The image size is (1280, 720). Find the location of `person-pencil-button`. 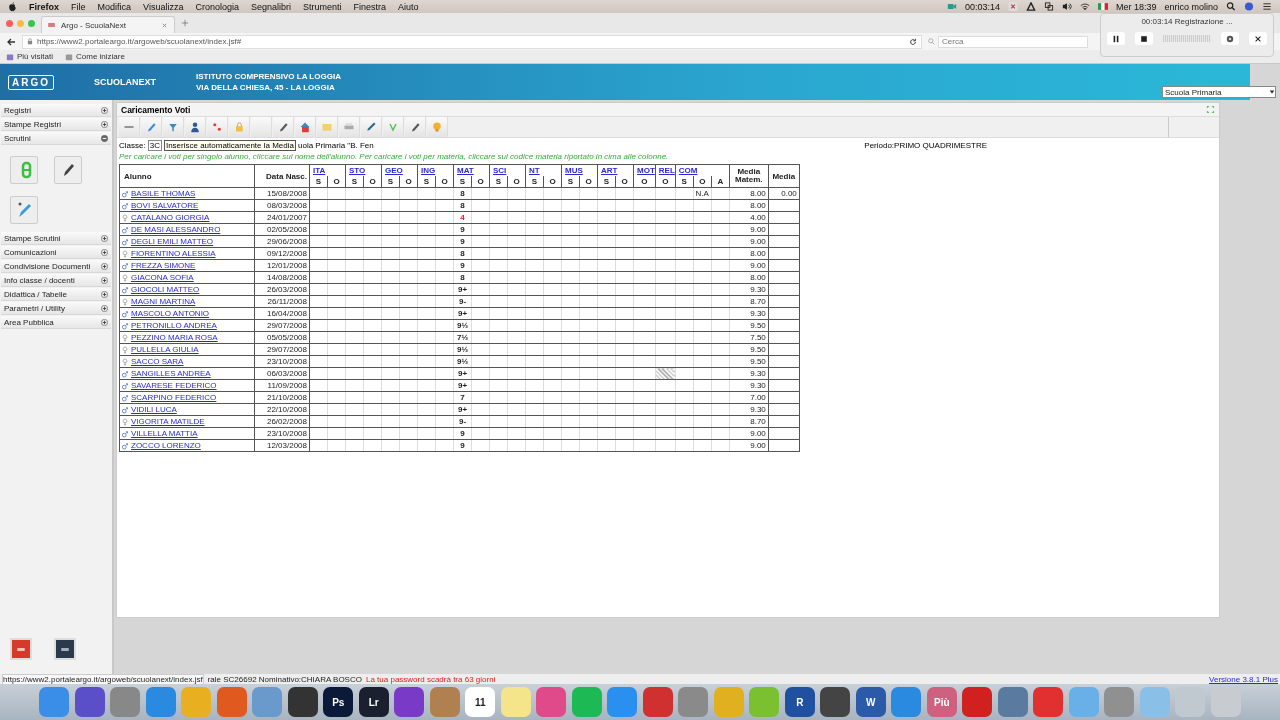

person-pencil-button is located at coordinates (24, 210).